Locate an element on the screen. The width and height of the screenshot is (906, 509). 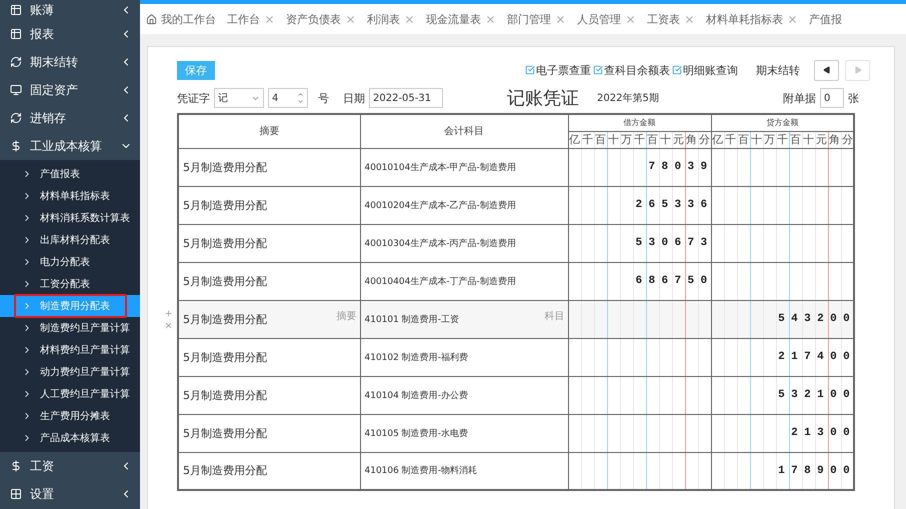
unit-header: 角 is located at coordinates (691, 139).